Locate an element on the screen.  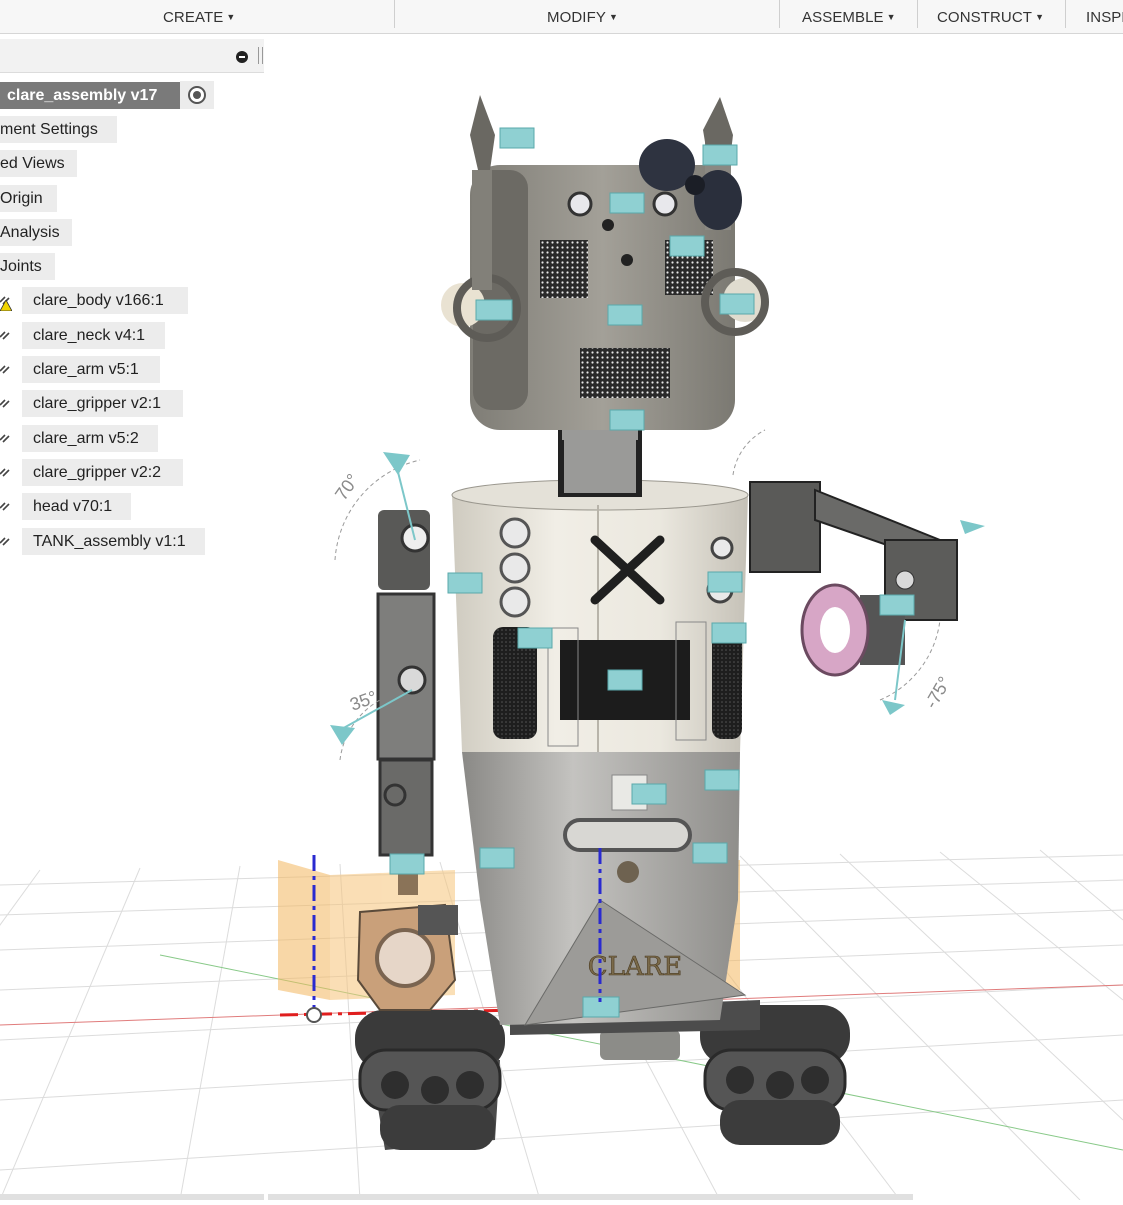
tree-component-row: clare_gripper v2:1 is located at coordinates (91, 403).